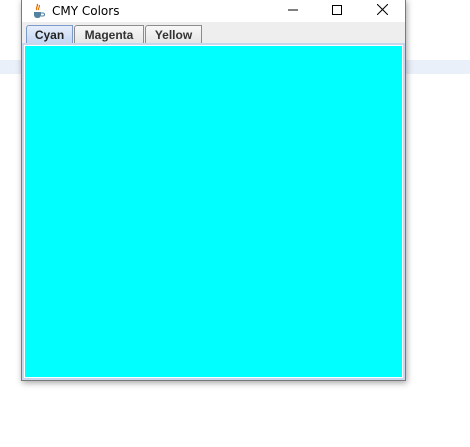 This screenshot has height=447, width=470. I want to click on close-button, so click(382, 11).